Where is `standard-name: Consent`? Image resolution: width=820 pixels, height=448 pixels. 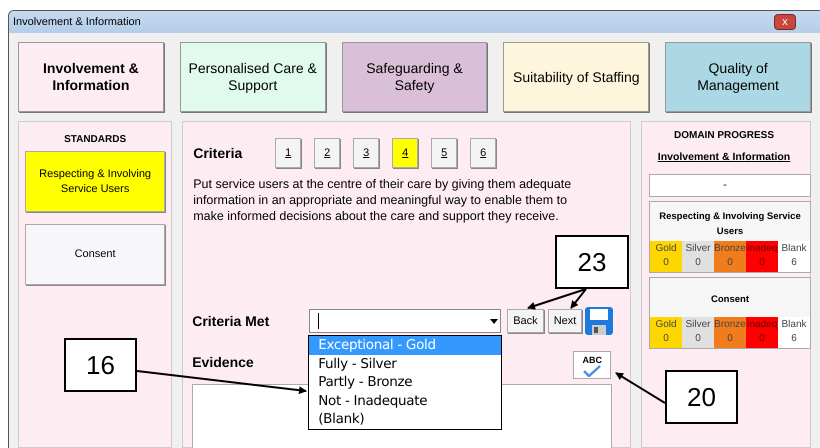 standard-name: Consent is located at coordinates (730, 300).